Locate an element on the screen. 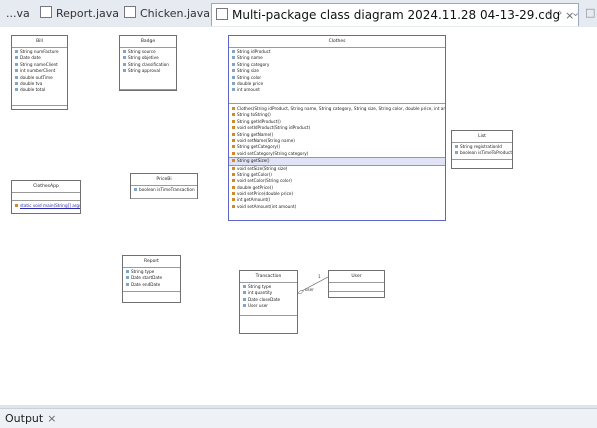 Image resolution: width=597 pixels, height=428 pixels. chevron-right-icon: › is located at coordinates (560, 12).